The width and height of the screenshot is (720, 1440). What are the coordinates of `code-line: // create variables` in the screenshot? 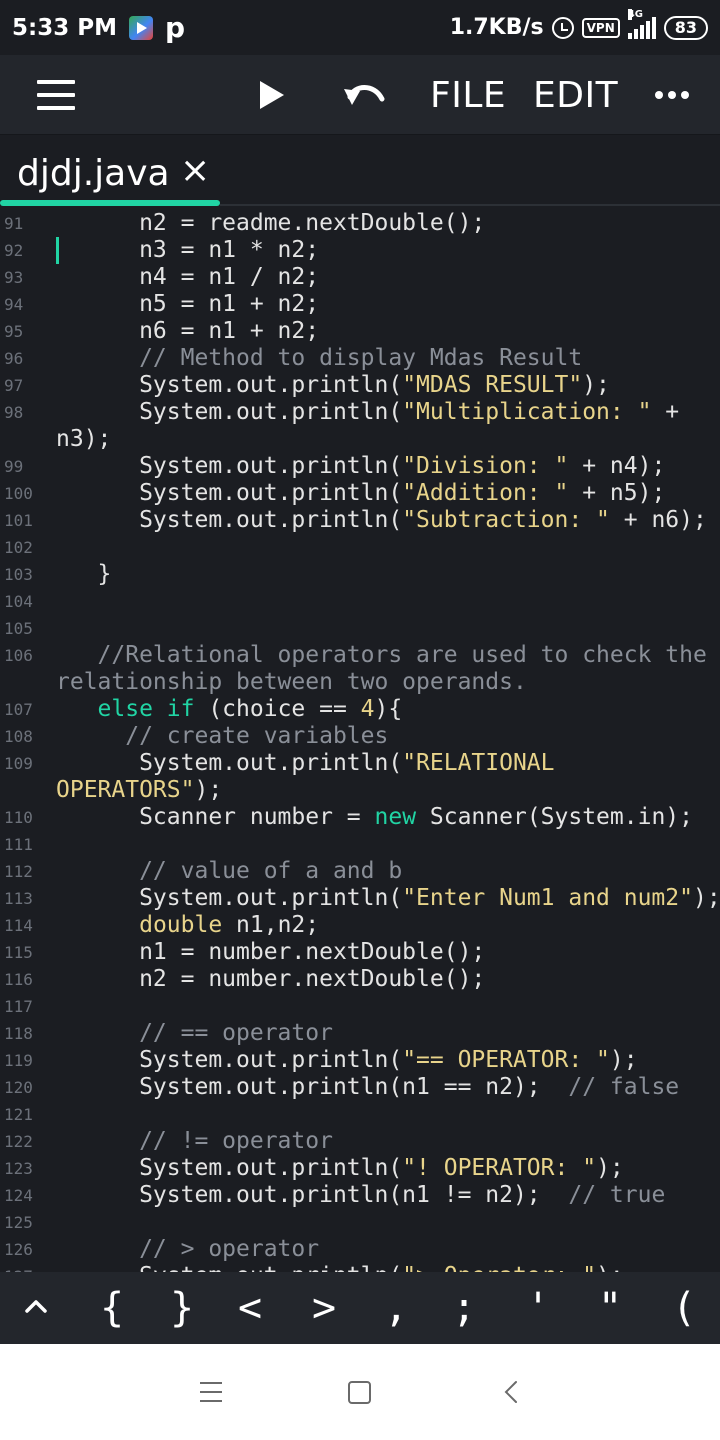 It's located at (222, 736).